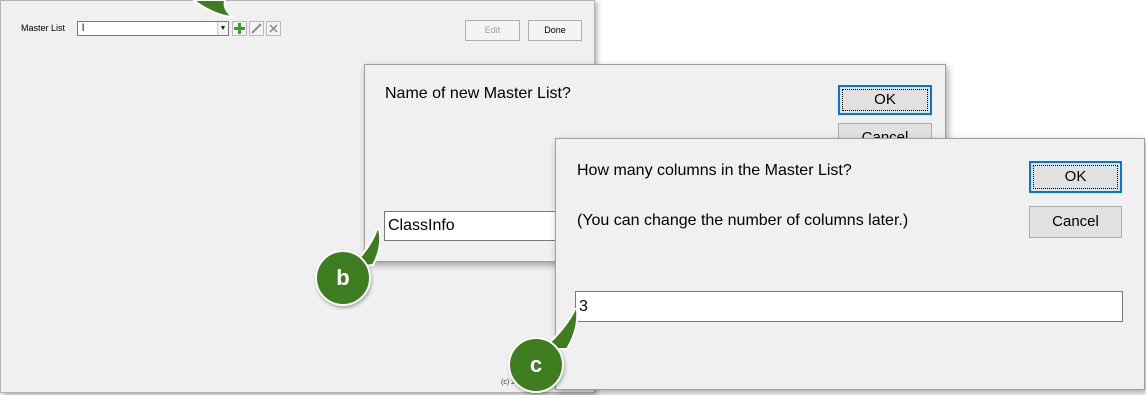 Image resolution: width=1146 pixels, height=395 pixels. I want to click on edit-list-button, so click(256, 28).